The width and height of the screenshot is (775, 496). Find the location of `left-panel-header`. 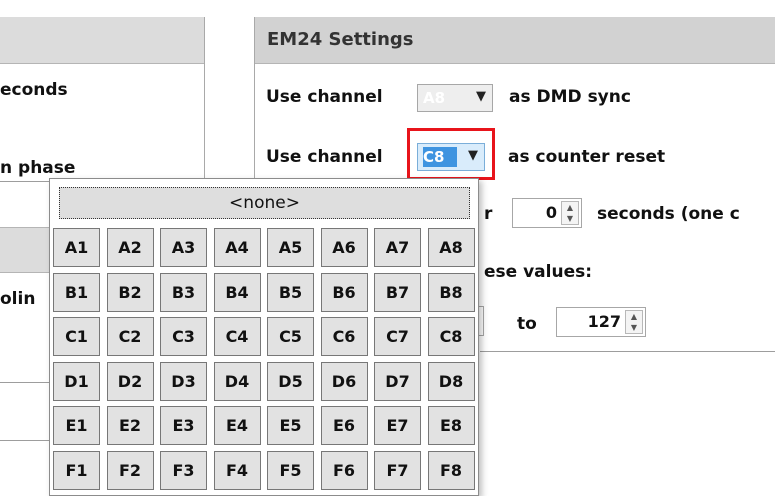

left-panel-header is located at coordinates (102, 40).